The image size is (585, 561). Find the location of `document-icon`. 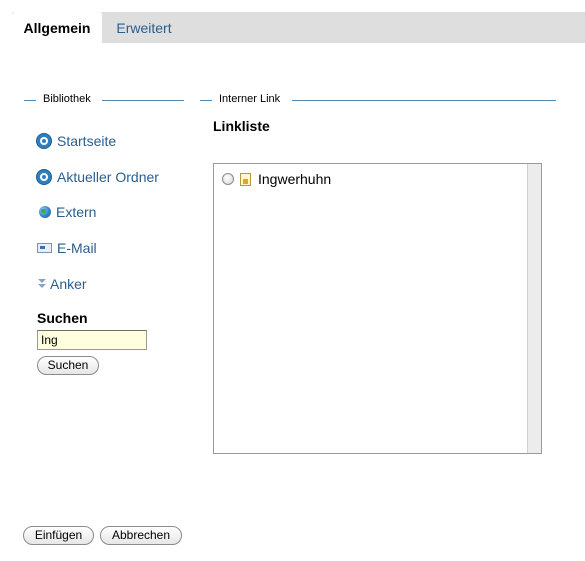

document-icon is located at coordinates (245, 179).